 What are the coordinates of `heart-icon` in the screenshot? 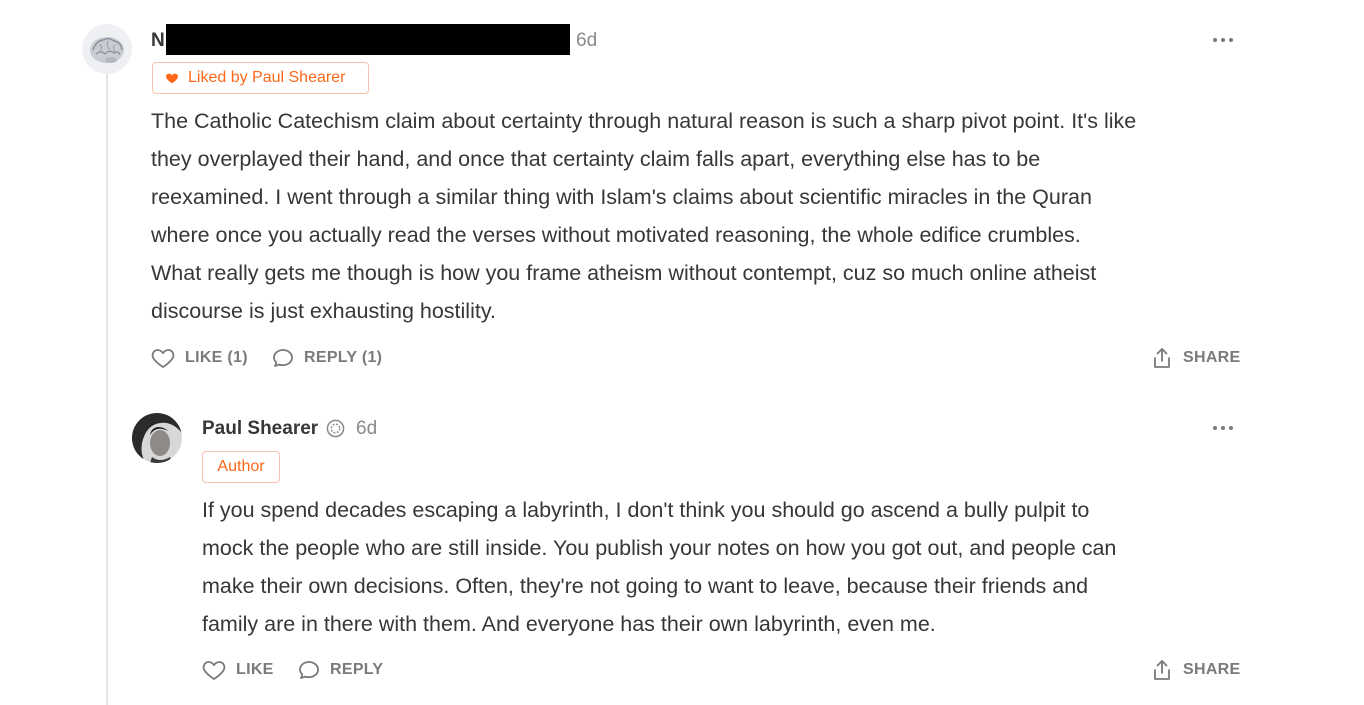 It's located at (172, 78).